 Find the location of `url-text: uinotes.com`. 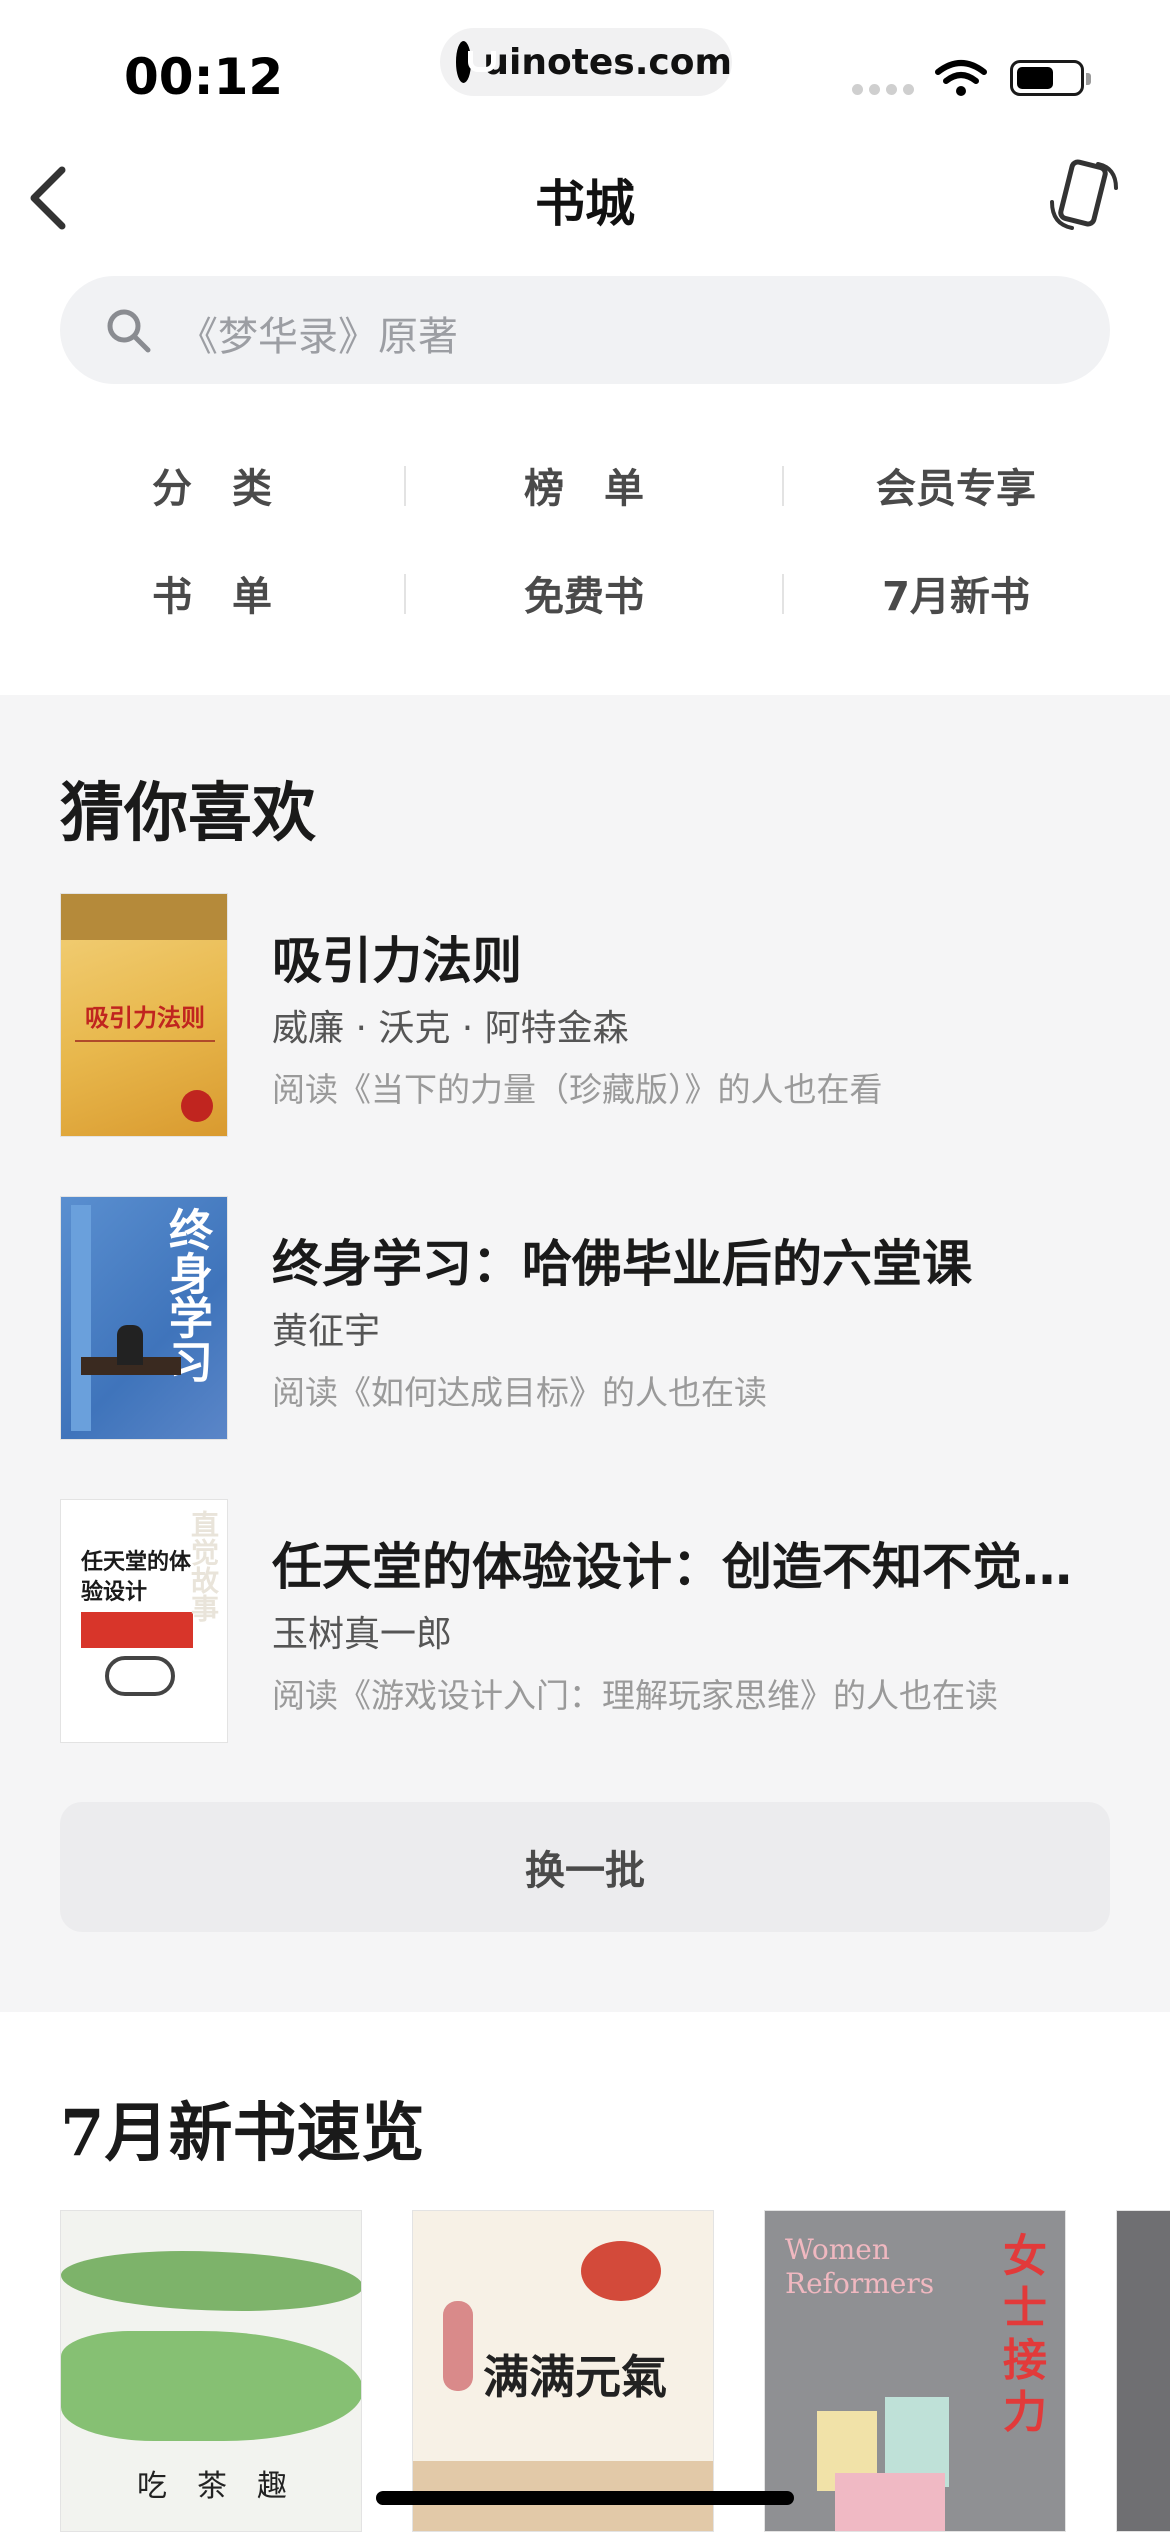

url-text: uinotes.com is located at coordinates (607, 62).